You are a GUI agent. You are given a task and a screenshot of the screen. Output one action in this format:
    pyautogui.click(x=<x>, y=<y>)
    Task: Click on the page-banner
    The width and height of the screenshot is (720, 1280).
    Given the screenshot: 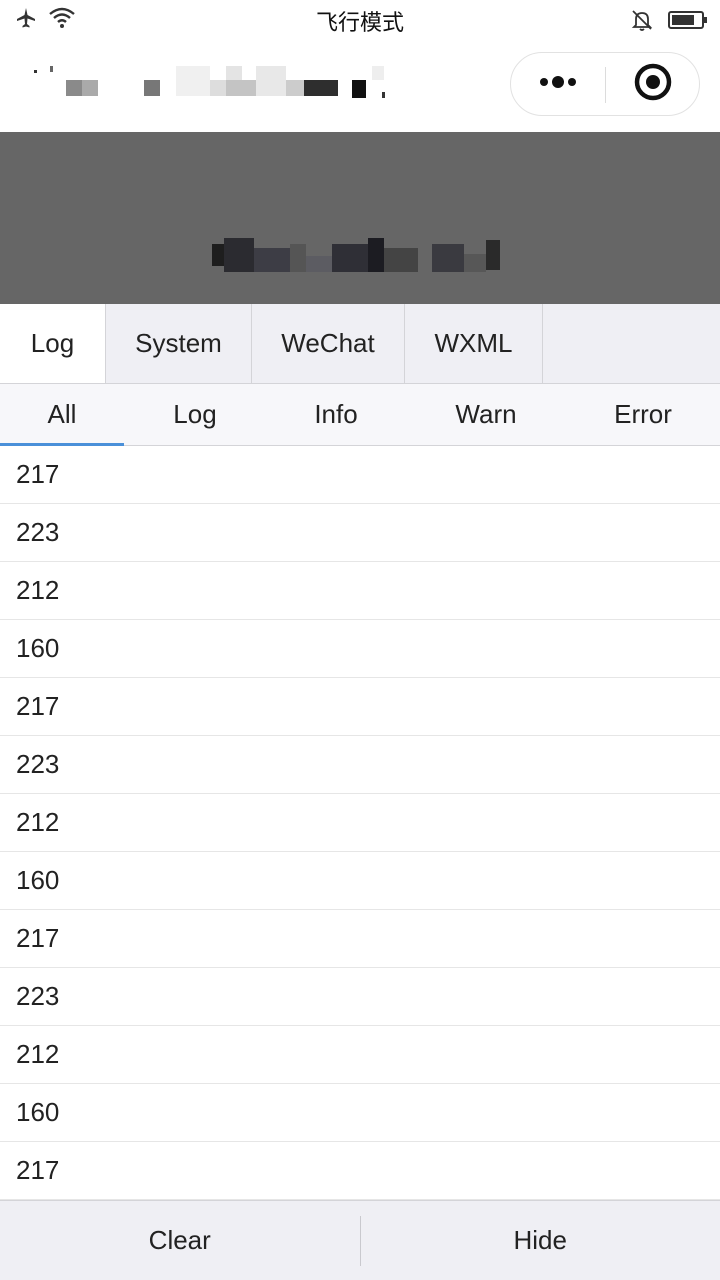 What is the action you would take?
    pyautogui.click(x=360, y=218)
    